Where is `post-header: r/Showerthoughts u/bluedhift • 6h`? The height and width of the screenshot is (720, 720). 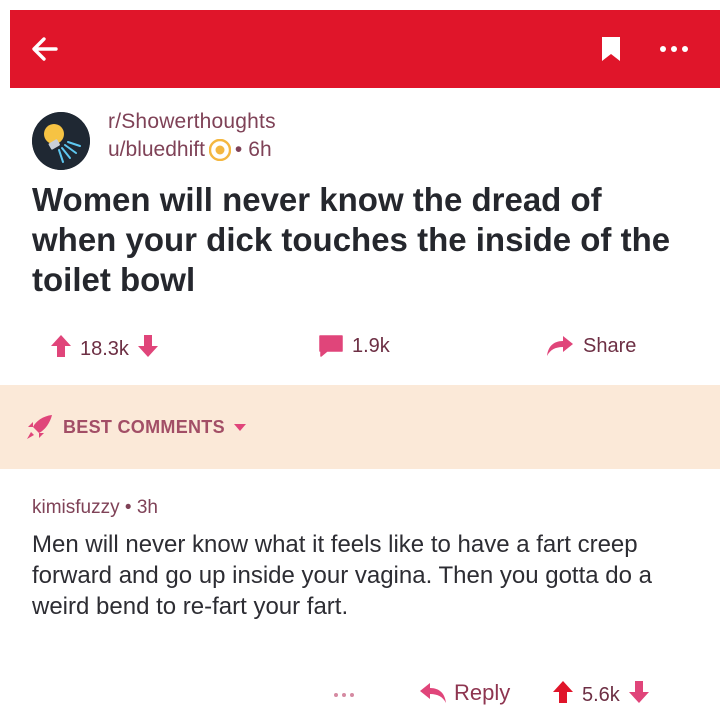 post-header: r/Showerthoughts u/bluedhift • 6h is located at coordinates (332, 139).